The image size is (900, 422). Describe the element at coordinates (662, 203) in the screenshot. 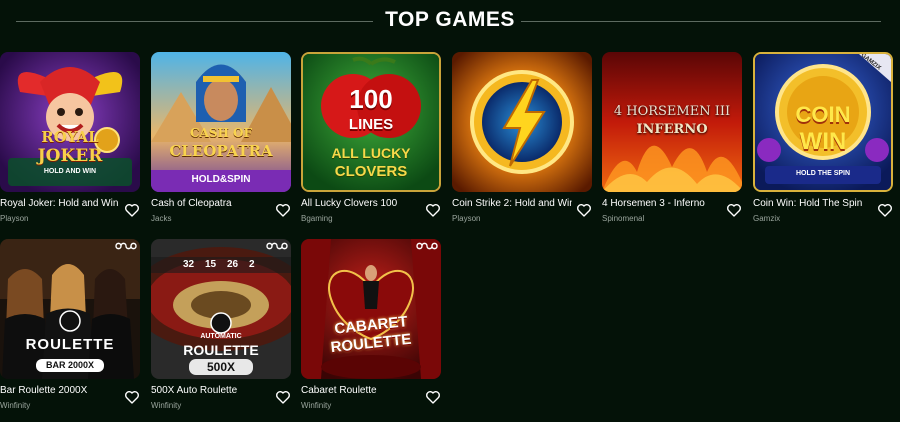

I see `game-title: 4 Horsemen 3 - Inferno` at that location.